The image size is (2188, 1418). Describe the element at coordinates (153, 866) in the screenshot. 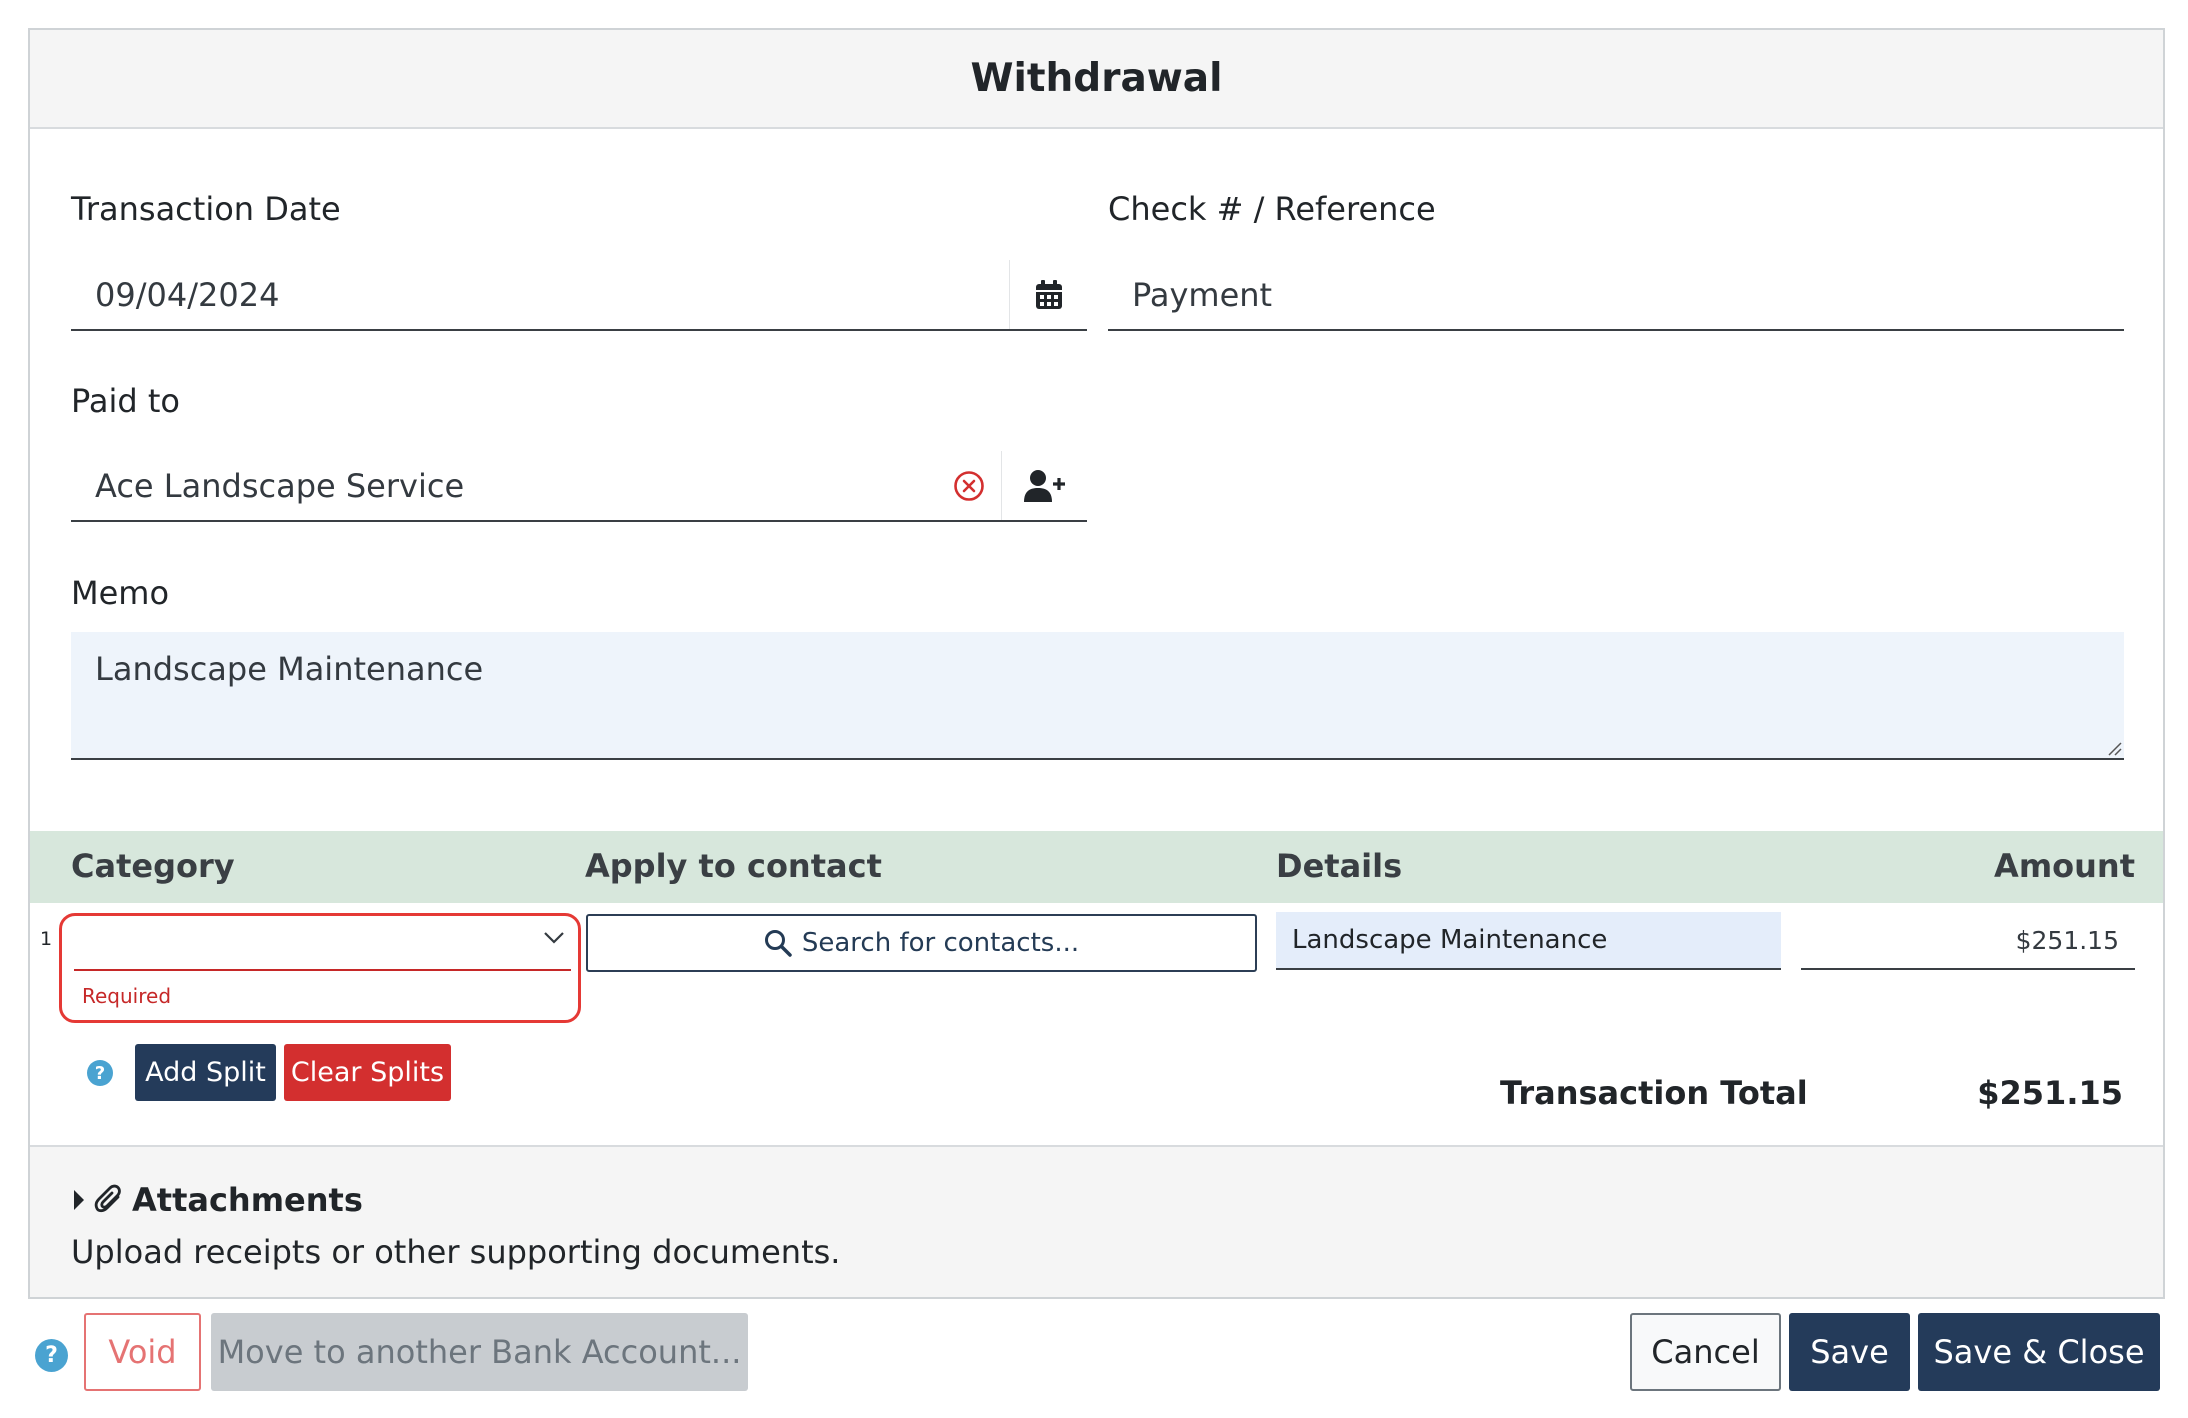

I see `category-column-header: Category` at that location.